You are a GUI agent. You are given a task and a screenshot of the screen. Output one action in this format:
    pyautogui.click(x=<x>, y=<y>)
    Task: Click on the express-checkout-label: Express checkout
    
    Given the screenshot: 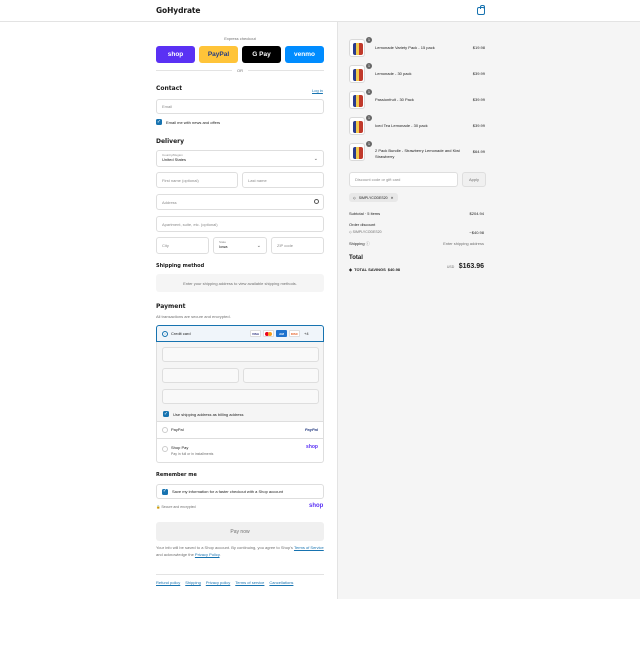 What is the action you would take?
    pyautogui.click(x=240, y=38)
    